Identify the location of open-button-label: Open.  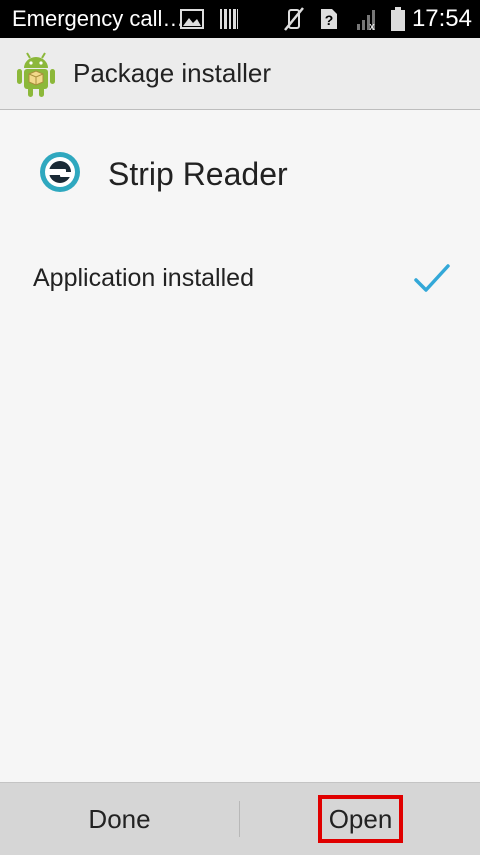
(360, 819).